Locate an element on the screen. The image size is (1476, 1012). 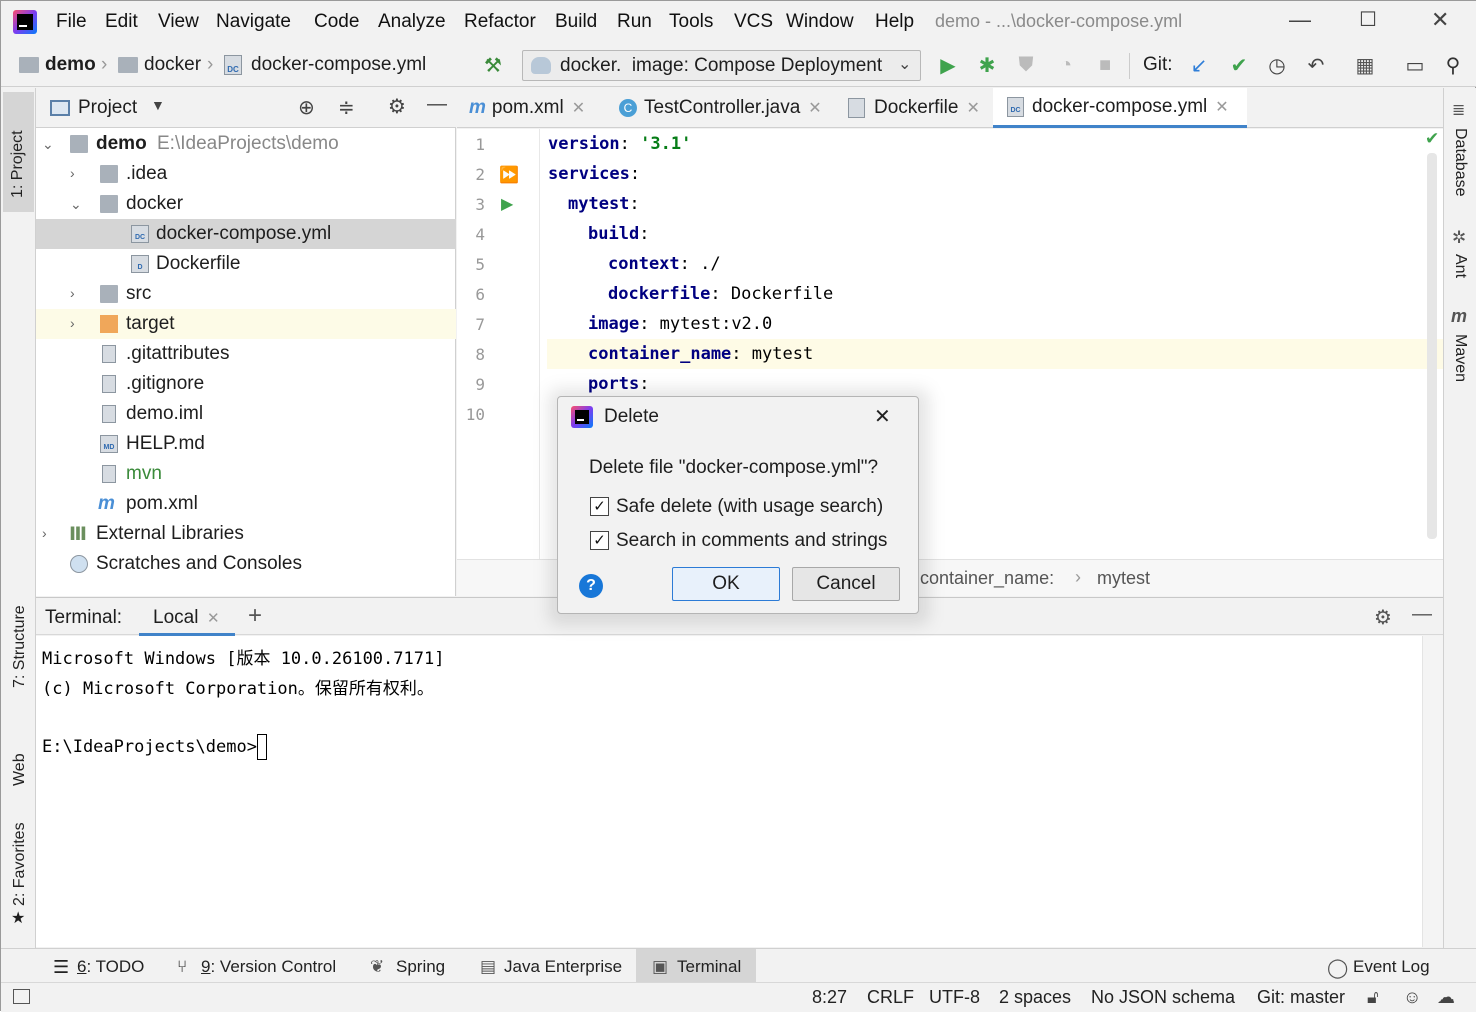
json-schema: No JSON schema is located at coordinates (1163, 997).